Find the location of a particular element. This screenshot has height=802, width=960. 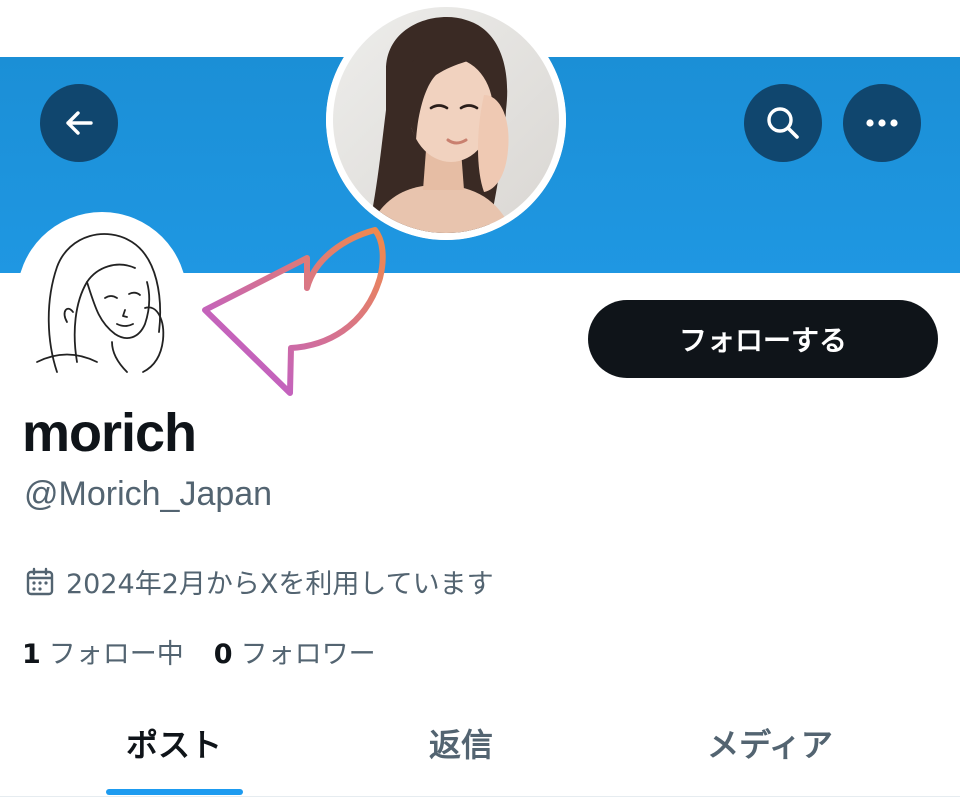

followers-count: 0 is located at coordinates (223, 654).